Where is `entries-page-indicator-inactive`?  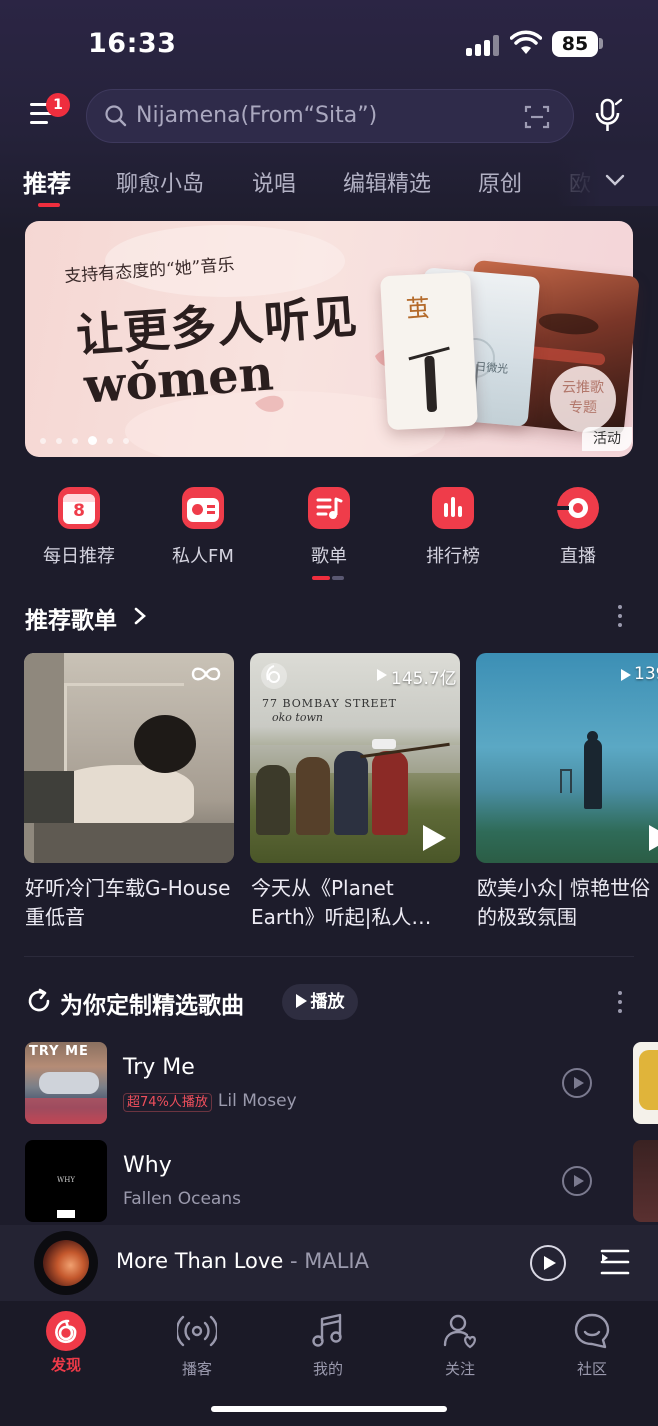 entries-page-indicator-inactive is located at coordinates (338, 578).